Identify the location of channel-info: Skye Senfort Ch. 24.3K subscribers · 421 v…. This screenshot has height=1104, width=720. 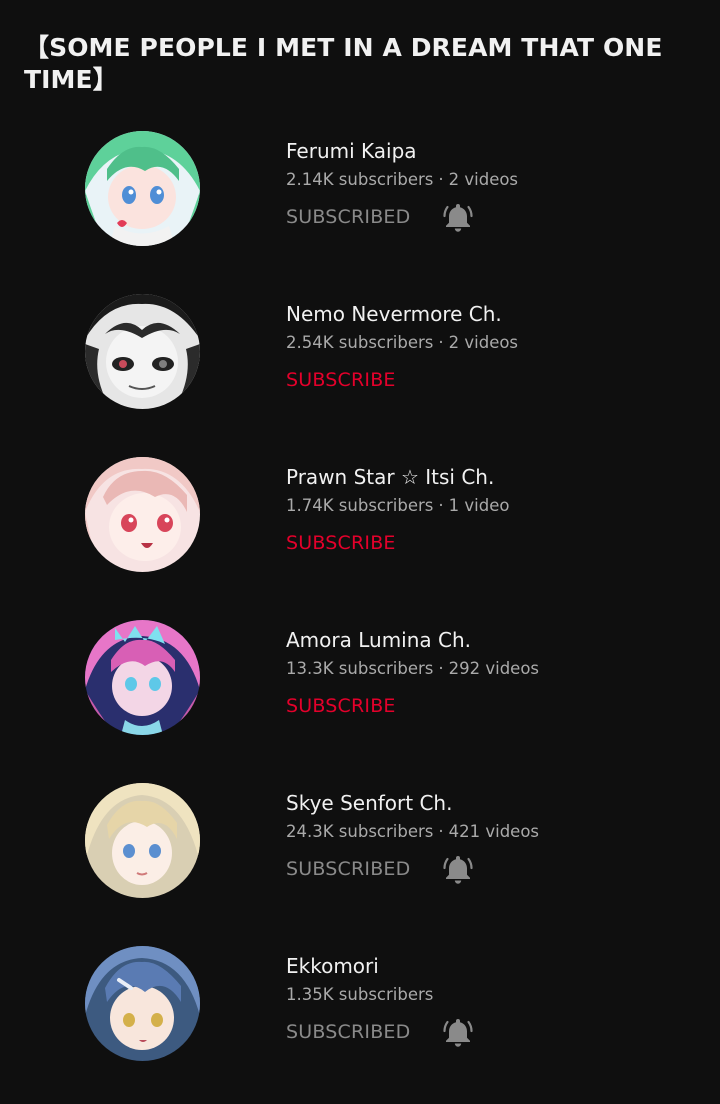
(412, 837).